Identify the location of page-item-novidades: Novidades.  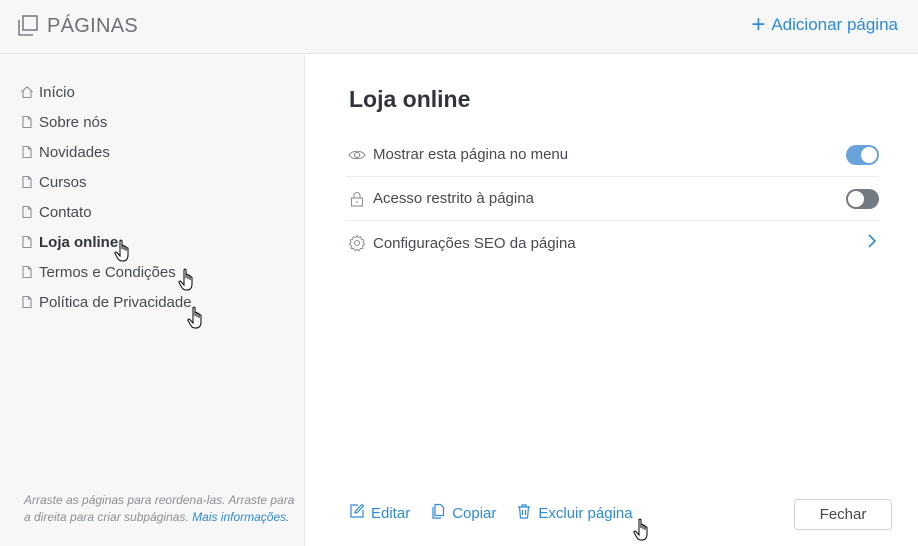
(106, 152).